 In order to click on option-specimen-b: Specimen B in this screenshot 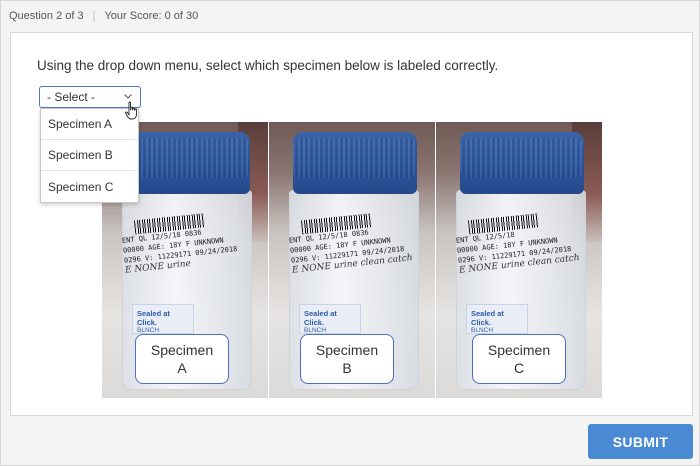, I will do `click(89, 155)`.